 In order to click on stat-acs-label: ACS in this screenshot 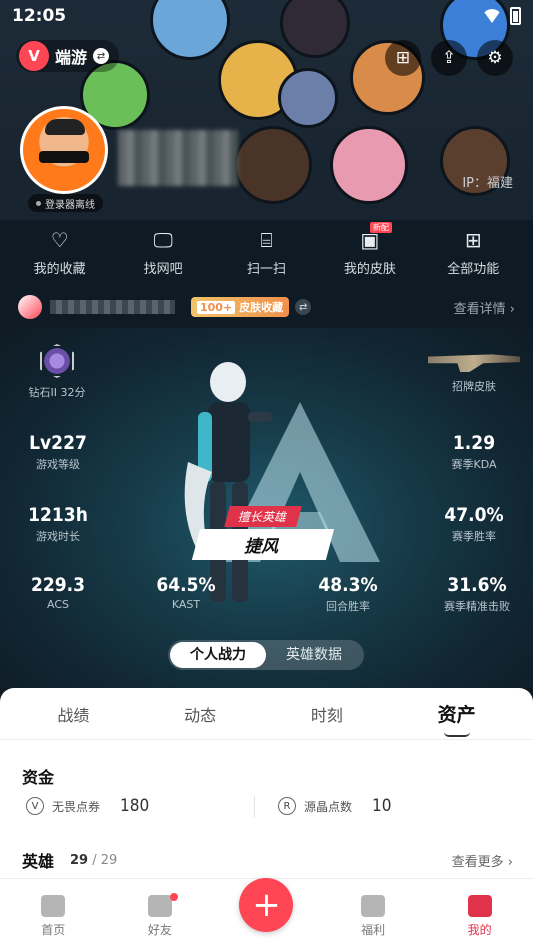, I will do `click(58, 604)`.